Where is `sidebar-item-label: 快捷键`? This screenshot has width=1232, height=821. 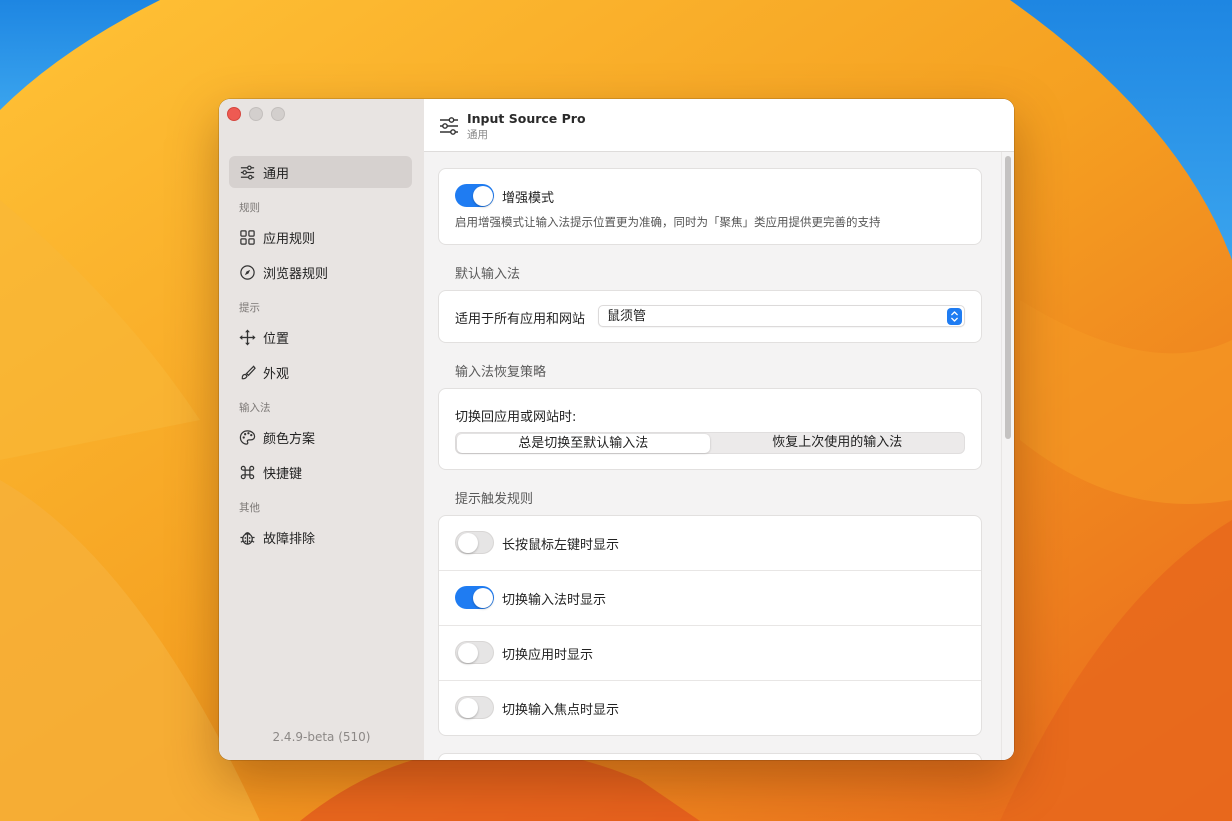 sidebar-item-label: 快捷键 is located at coordinates (283, 474).